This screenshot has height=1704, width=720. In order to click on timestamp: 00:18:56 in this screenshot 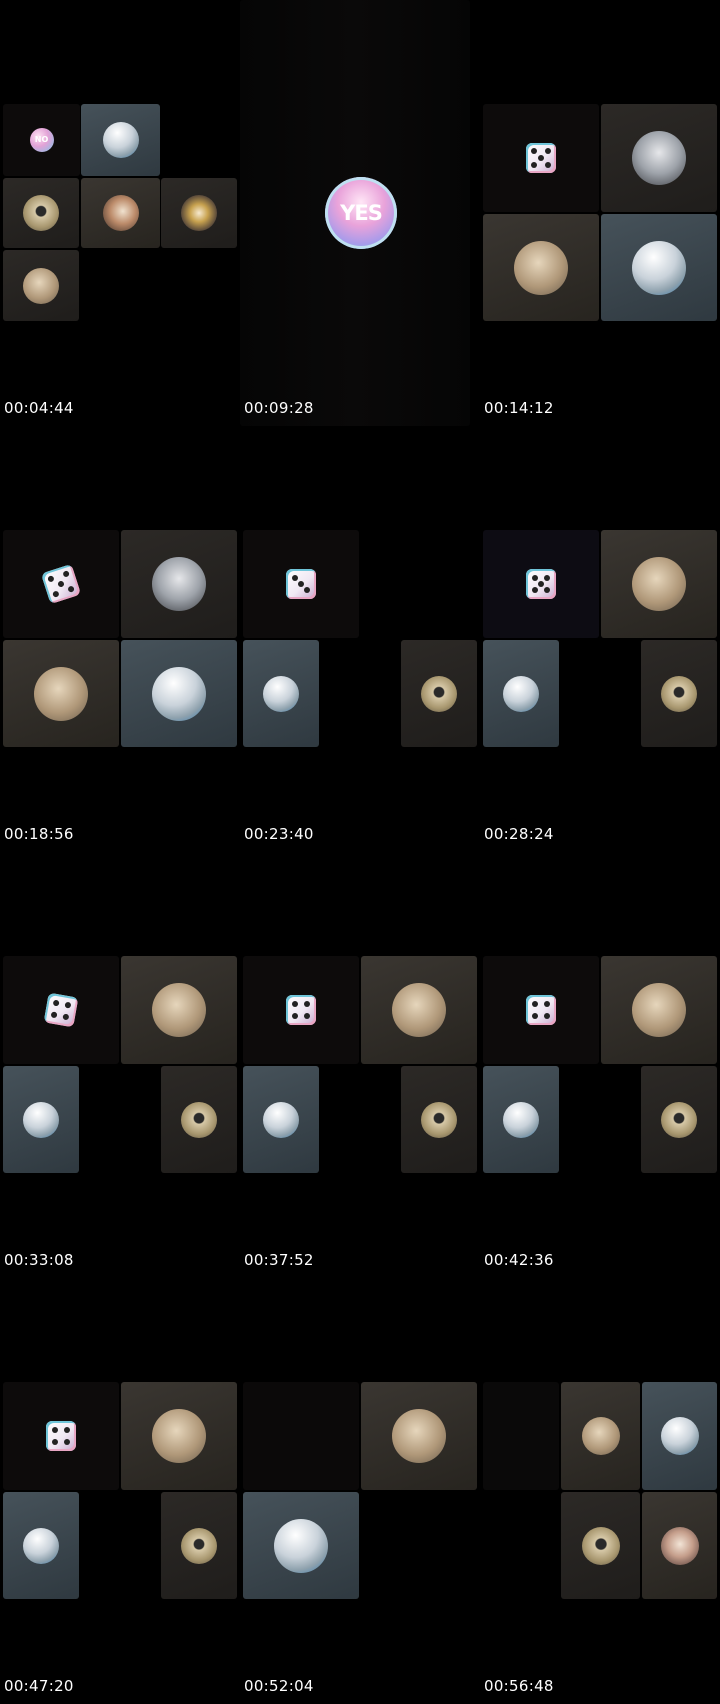, I will do `click(39, 834)`.